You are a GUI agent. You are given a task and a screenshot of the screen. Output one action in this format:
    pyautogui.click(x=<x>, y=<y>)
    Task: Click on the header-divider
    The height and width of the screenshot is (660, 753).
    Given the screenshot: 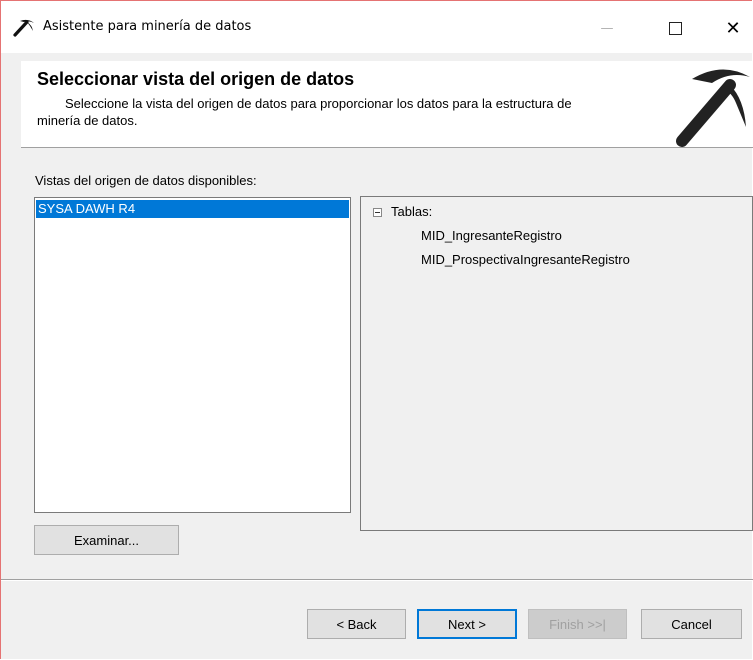 What is the action you would take?
    pyautogui.click(x=387, y=147)
    